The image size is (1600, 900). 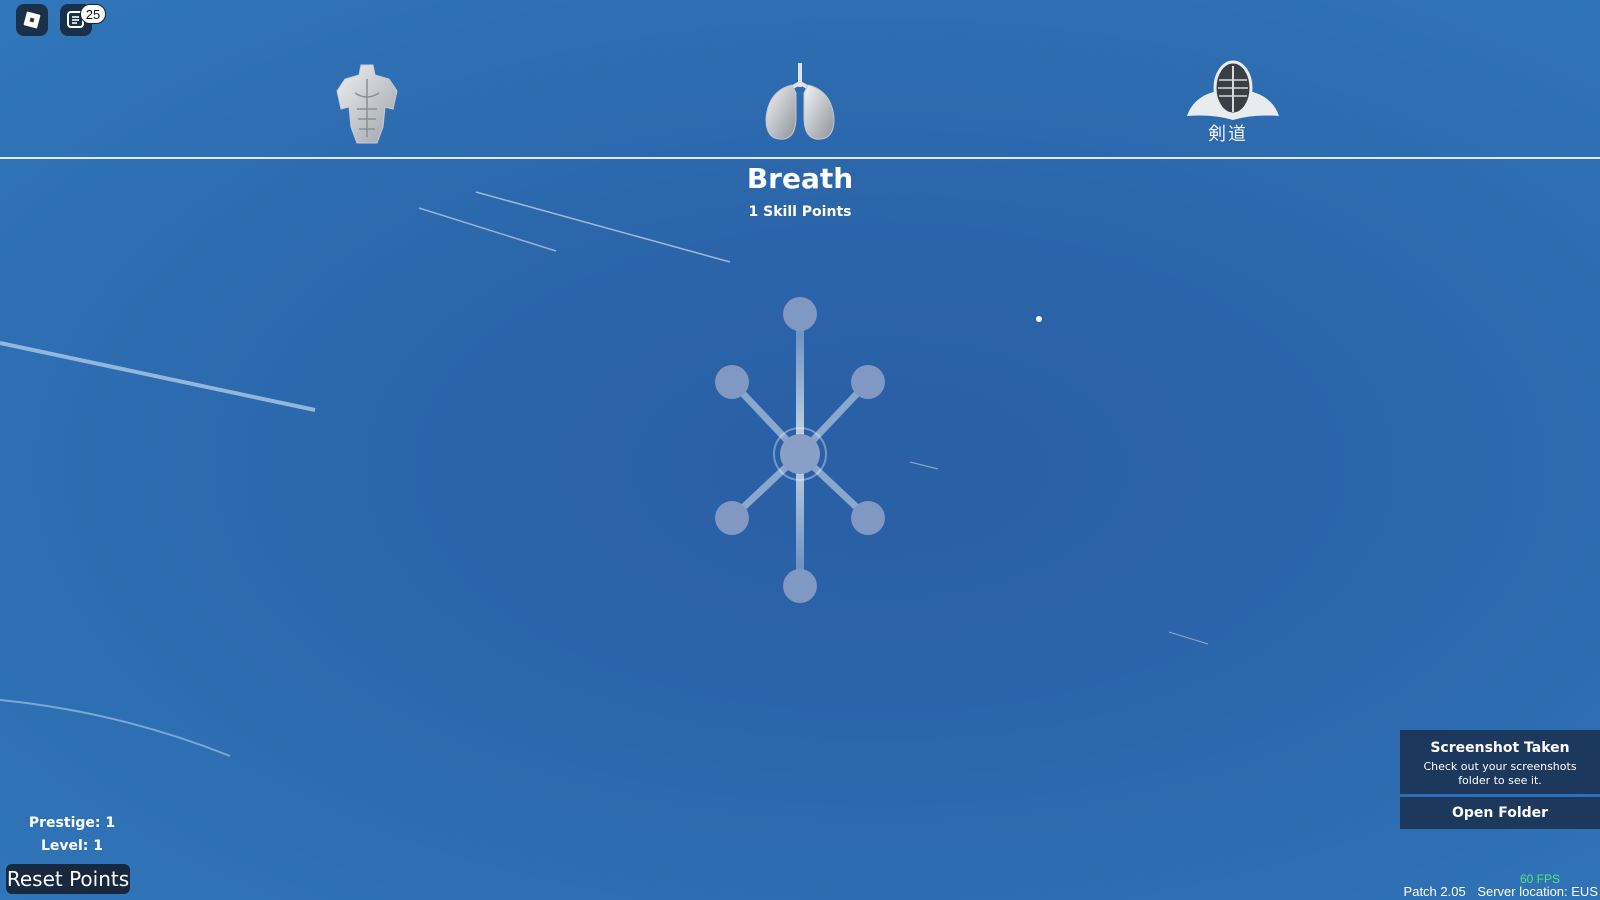 I want to click on chat-unread-badge: 25, so click(x=93, y=14).